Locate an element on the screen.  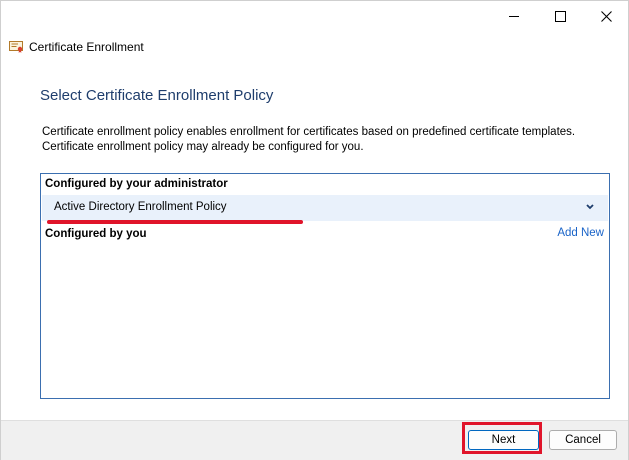
title-row: Certificate Enrollment is located at coordinates (76, 47).